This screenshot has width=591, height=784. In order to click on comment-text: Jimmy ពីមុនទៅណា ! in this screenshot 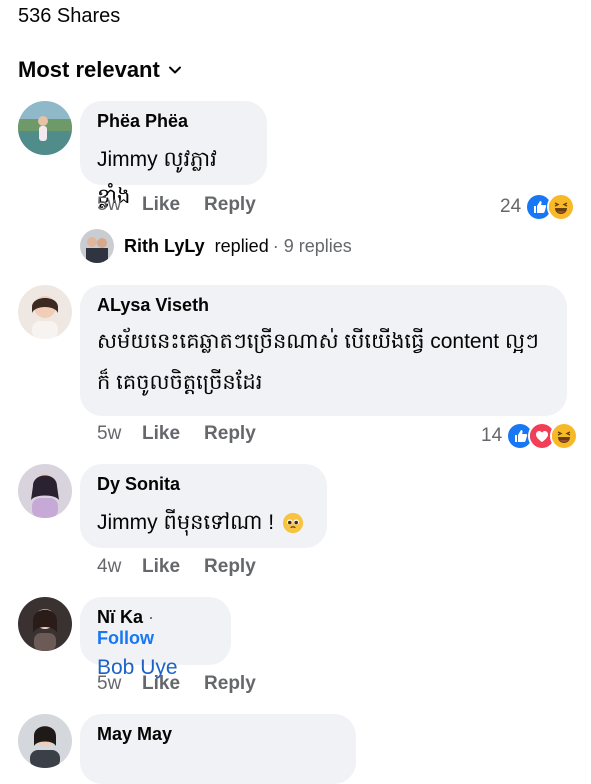, I will do `click(186, 522)`.